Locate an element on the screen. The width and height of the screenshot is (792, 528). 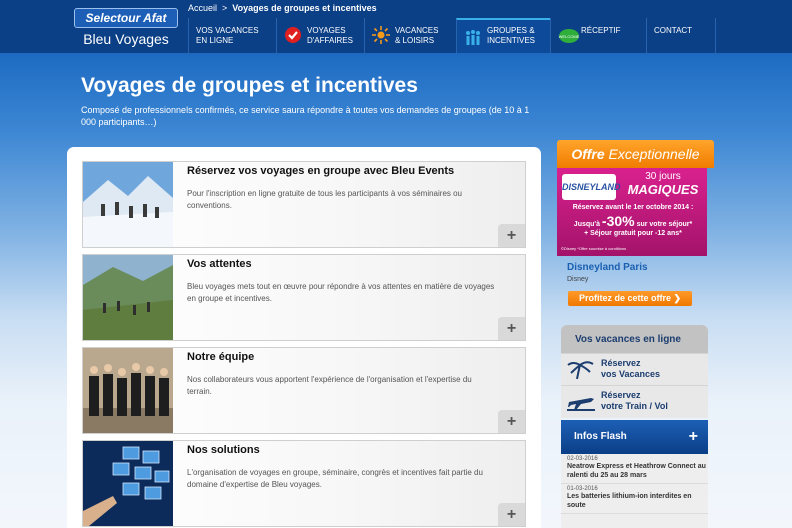
nav-contact: CONTACT is located at coordinates (681, 35).